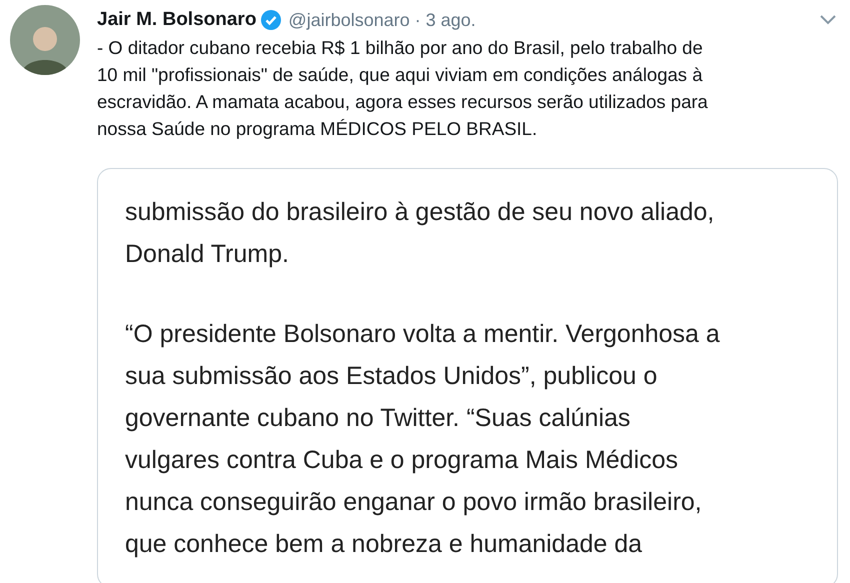 The width and height of the screenshot is (850, 583). I want to click on author-name: Jair M. Bolsonaro, so click(176, 20).